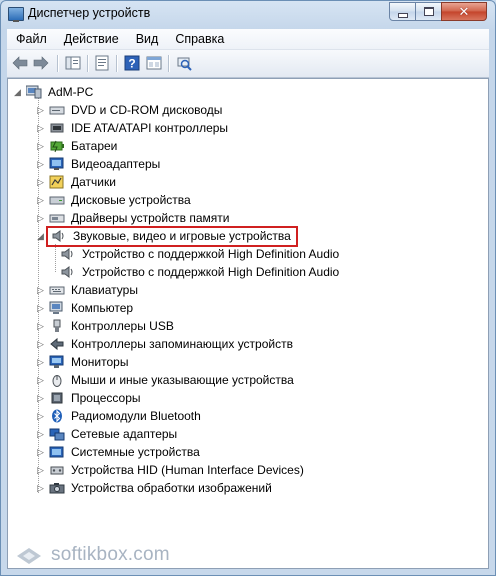  I want to click on properties-button, so click(102, 63).